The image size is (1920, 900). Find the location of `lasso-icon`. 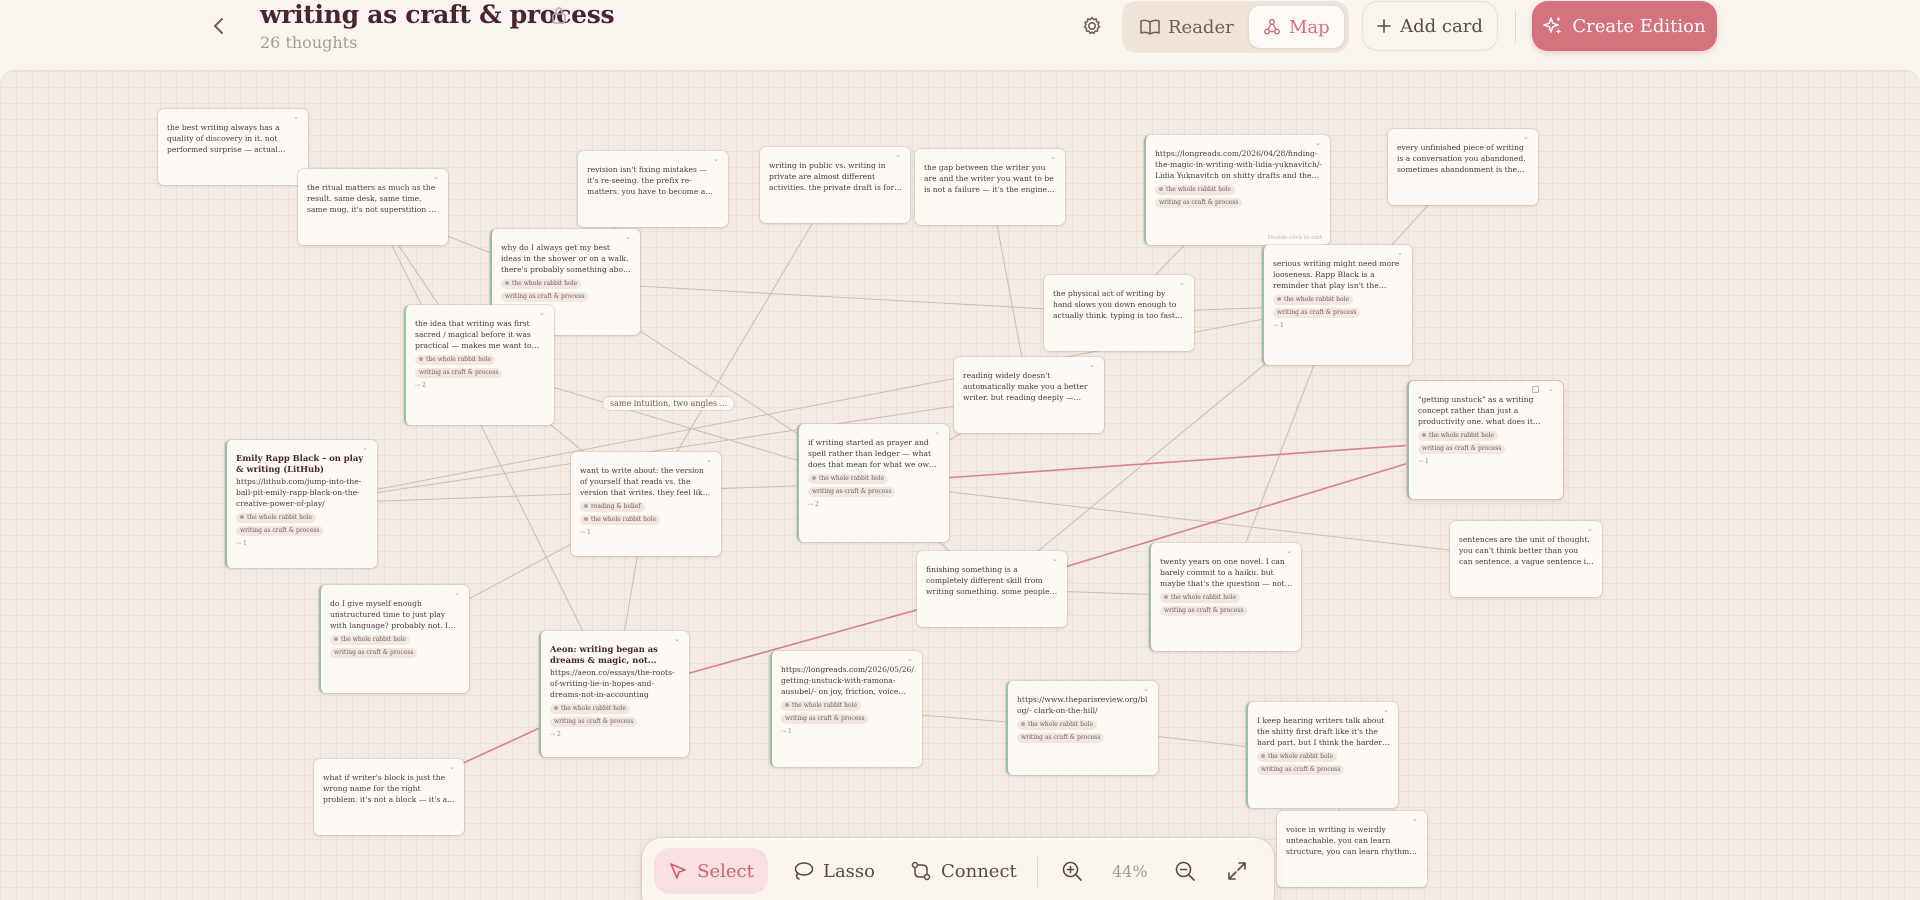

lasso-icon is located at coordinates (804, 871).